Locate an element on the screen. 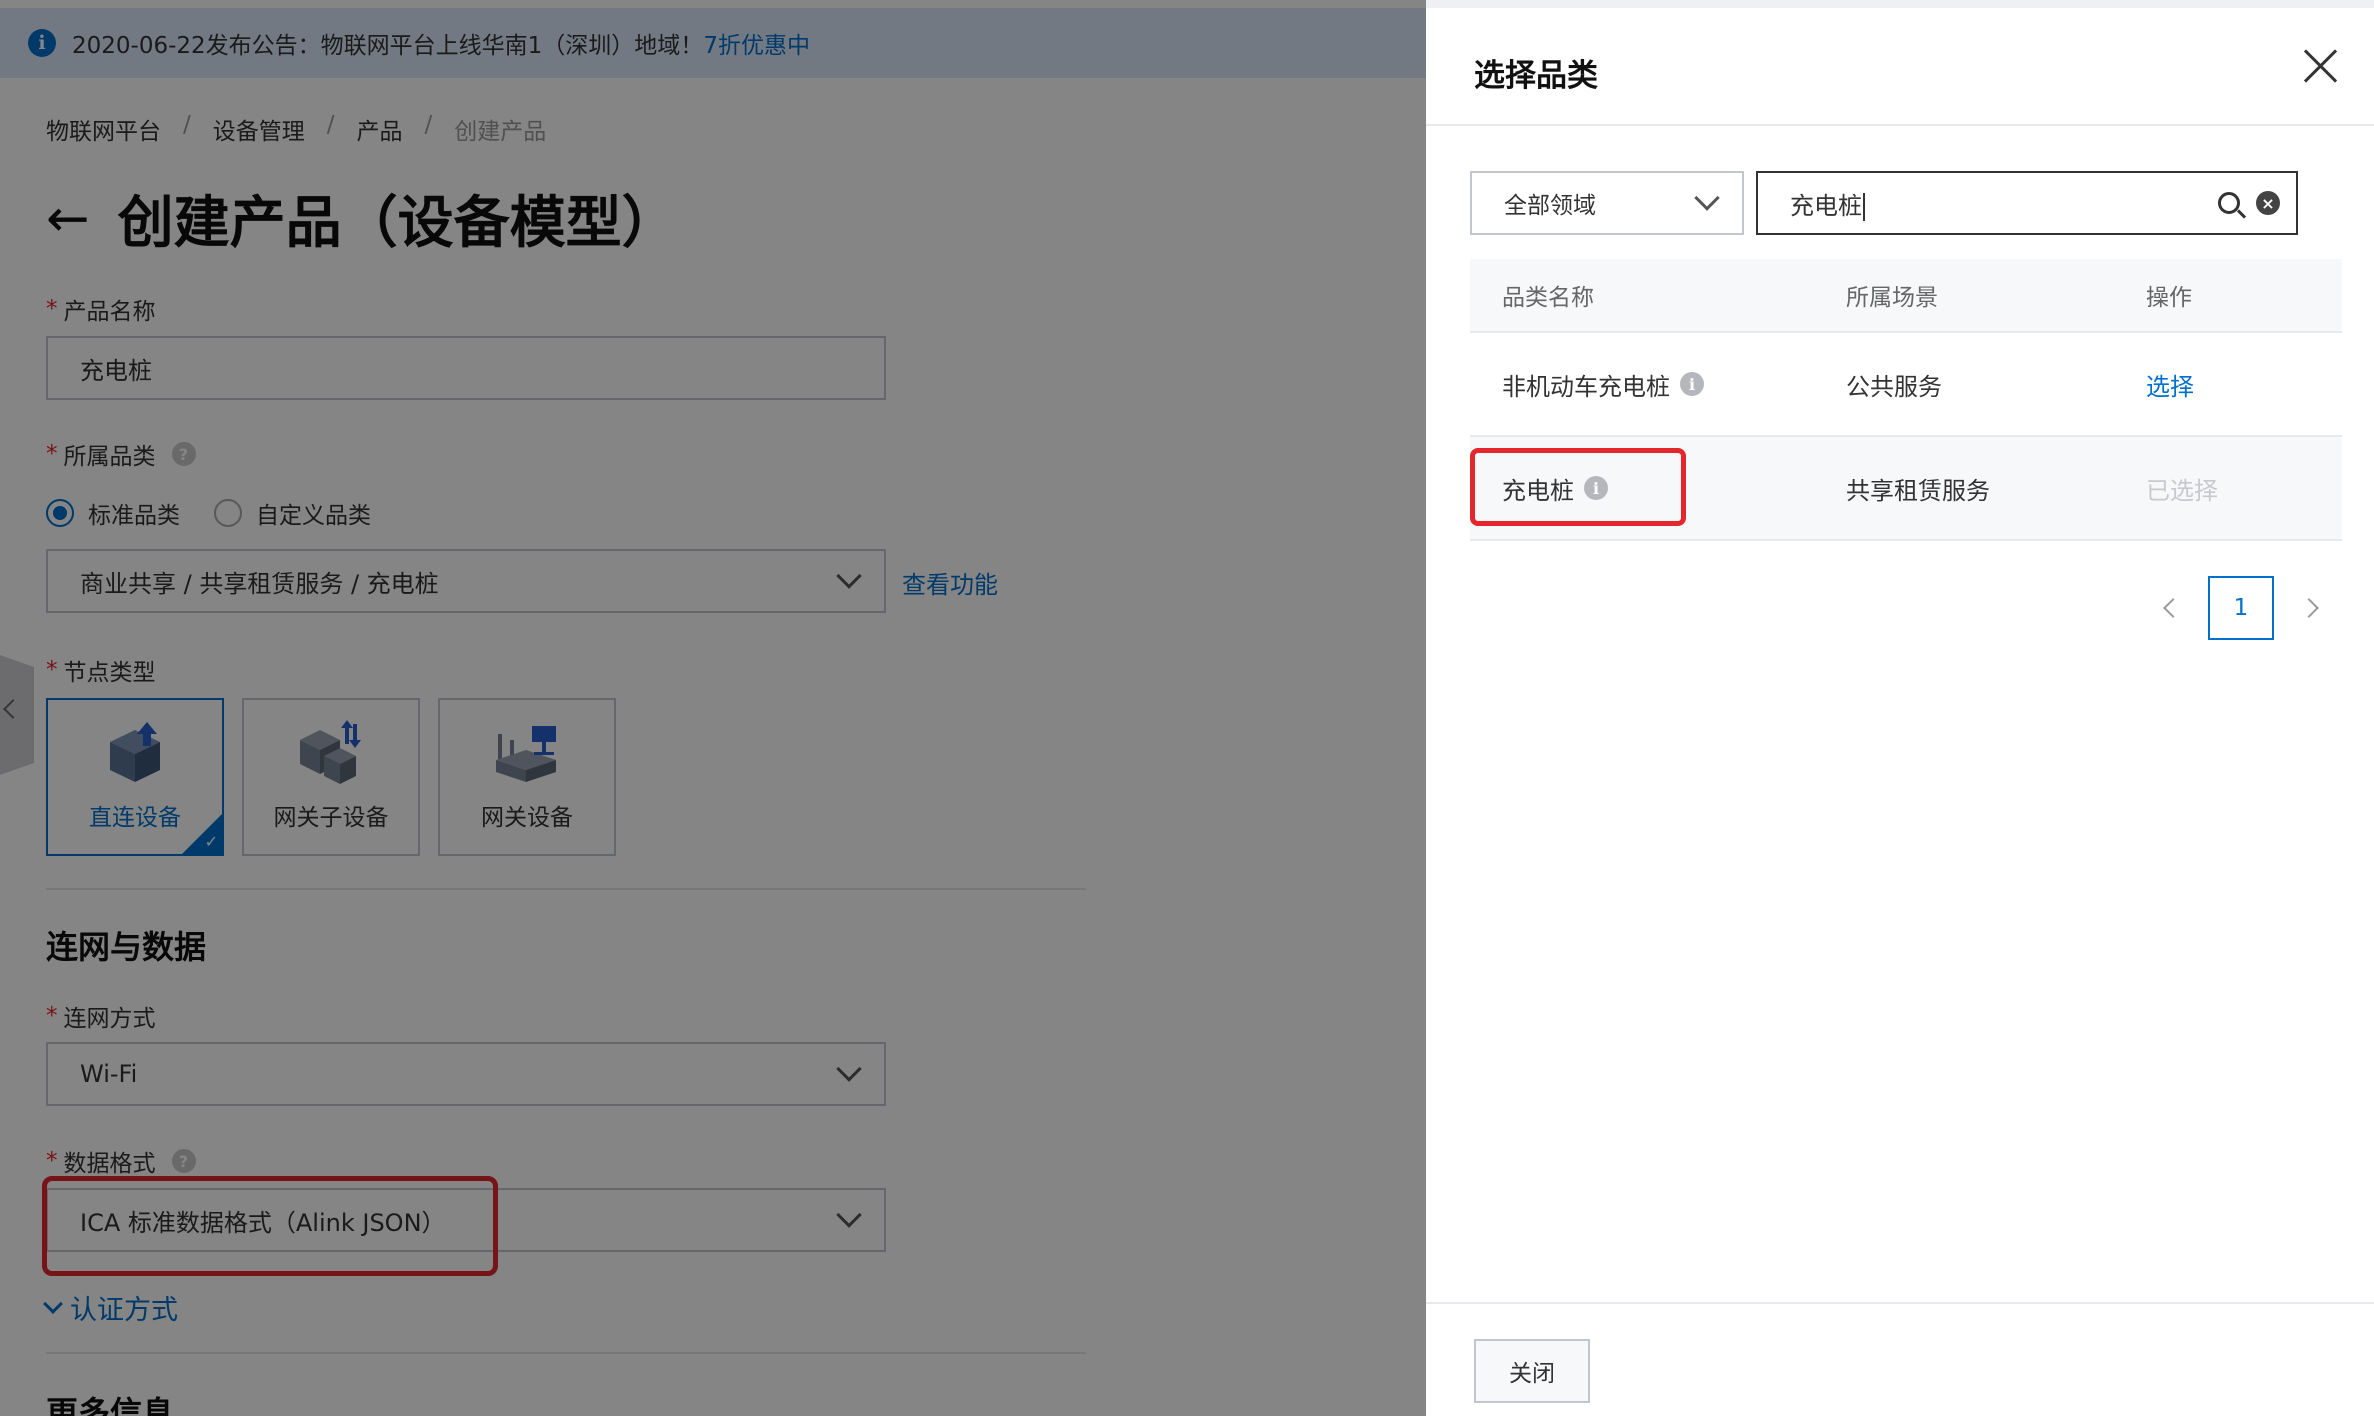  row-scene: 共享租赁服务 is located at coordinates (1918, 490).